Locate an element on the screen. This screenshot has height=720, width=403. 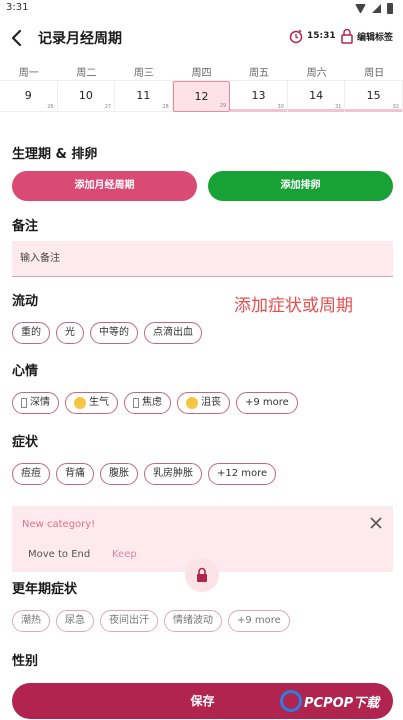
day-cell: 10 27 is located at coordinates (87, 96).